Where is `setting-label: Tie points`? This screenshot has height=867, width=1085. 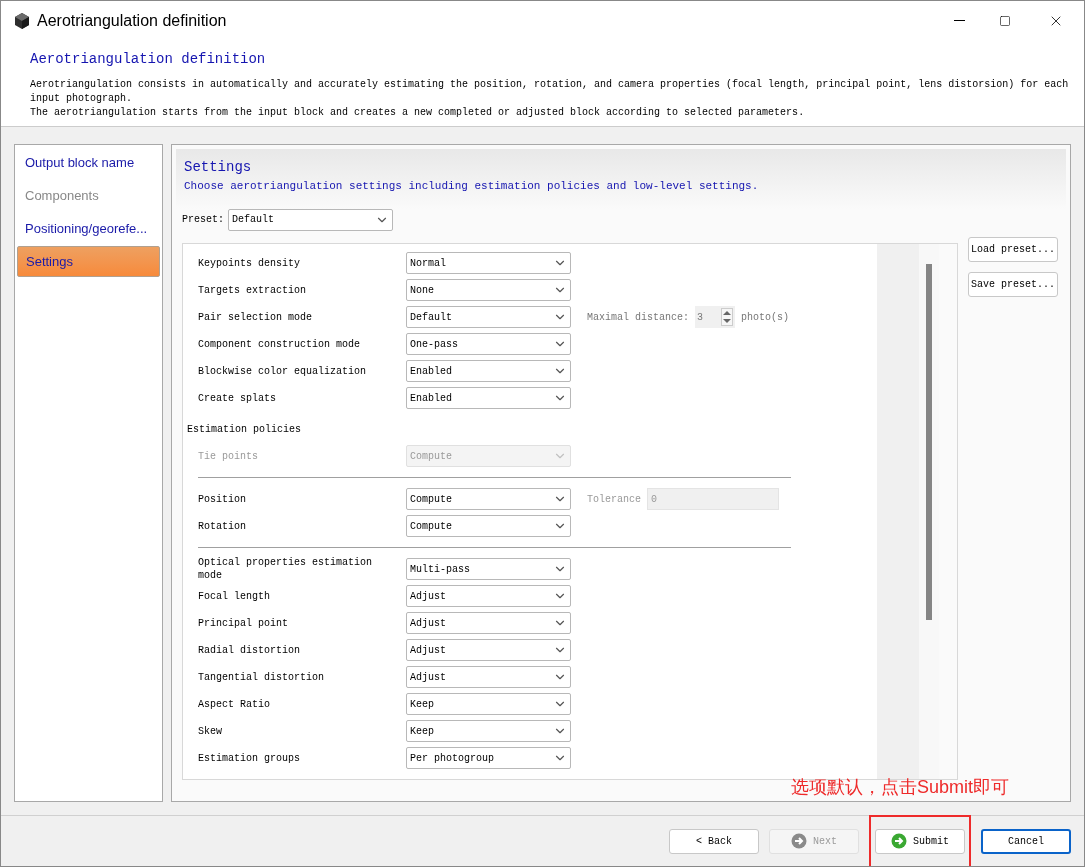 setting-label: Tie points is located at coordinates (228, 456).